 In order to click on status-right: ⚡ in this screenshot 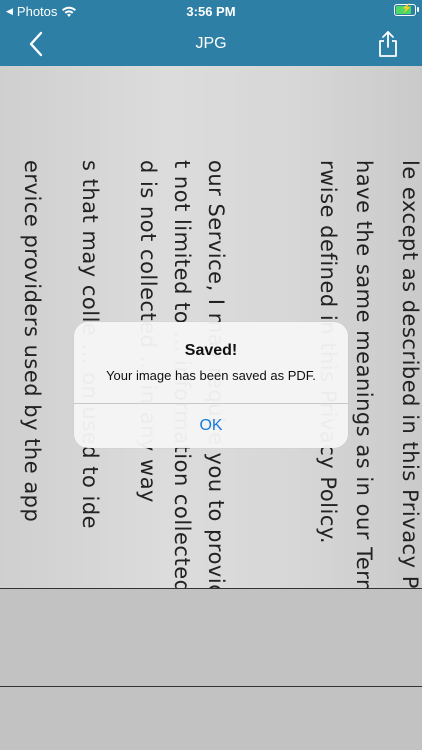, I will do `click(406, 9)`.